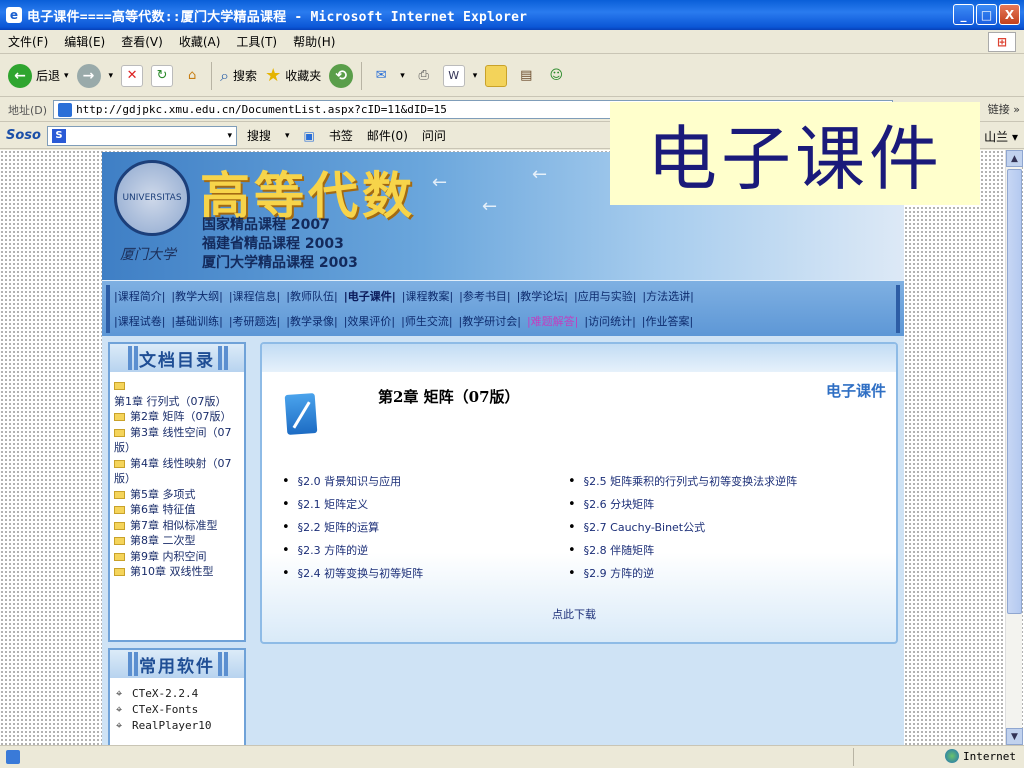 The image size is (1024, 768). Describe the element at coordinates (1001, 136) in the screenshot. I see `soso-user-menu: 山兰 ▾` at that location.